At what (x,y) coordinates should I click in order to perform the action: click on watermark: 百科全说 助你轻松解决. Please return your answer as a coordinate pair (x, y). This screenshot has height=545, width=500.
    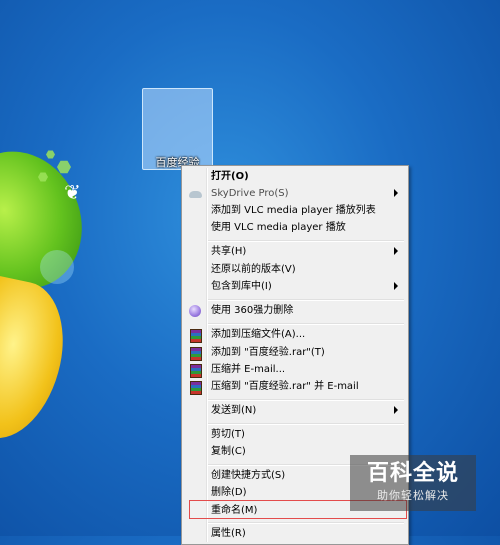
    Looking at the image, I should click on (413, 483).